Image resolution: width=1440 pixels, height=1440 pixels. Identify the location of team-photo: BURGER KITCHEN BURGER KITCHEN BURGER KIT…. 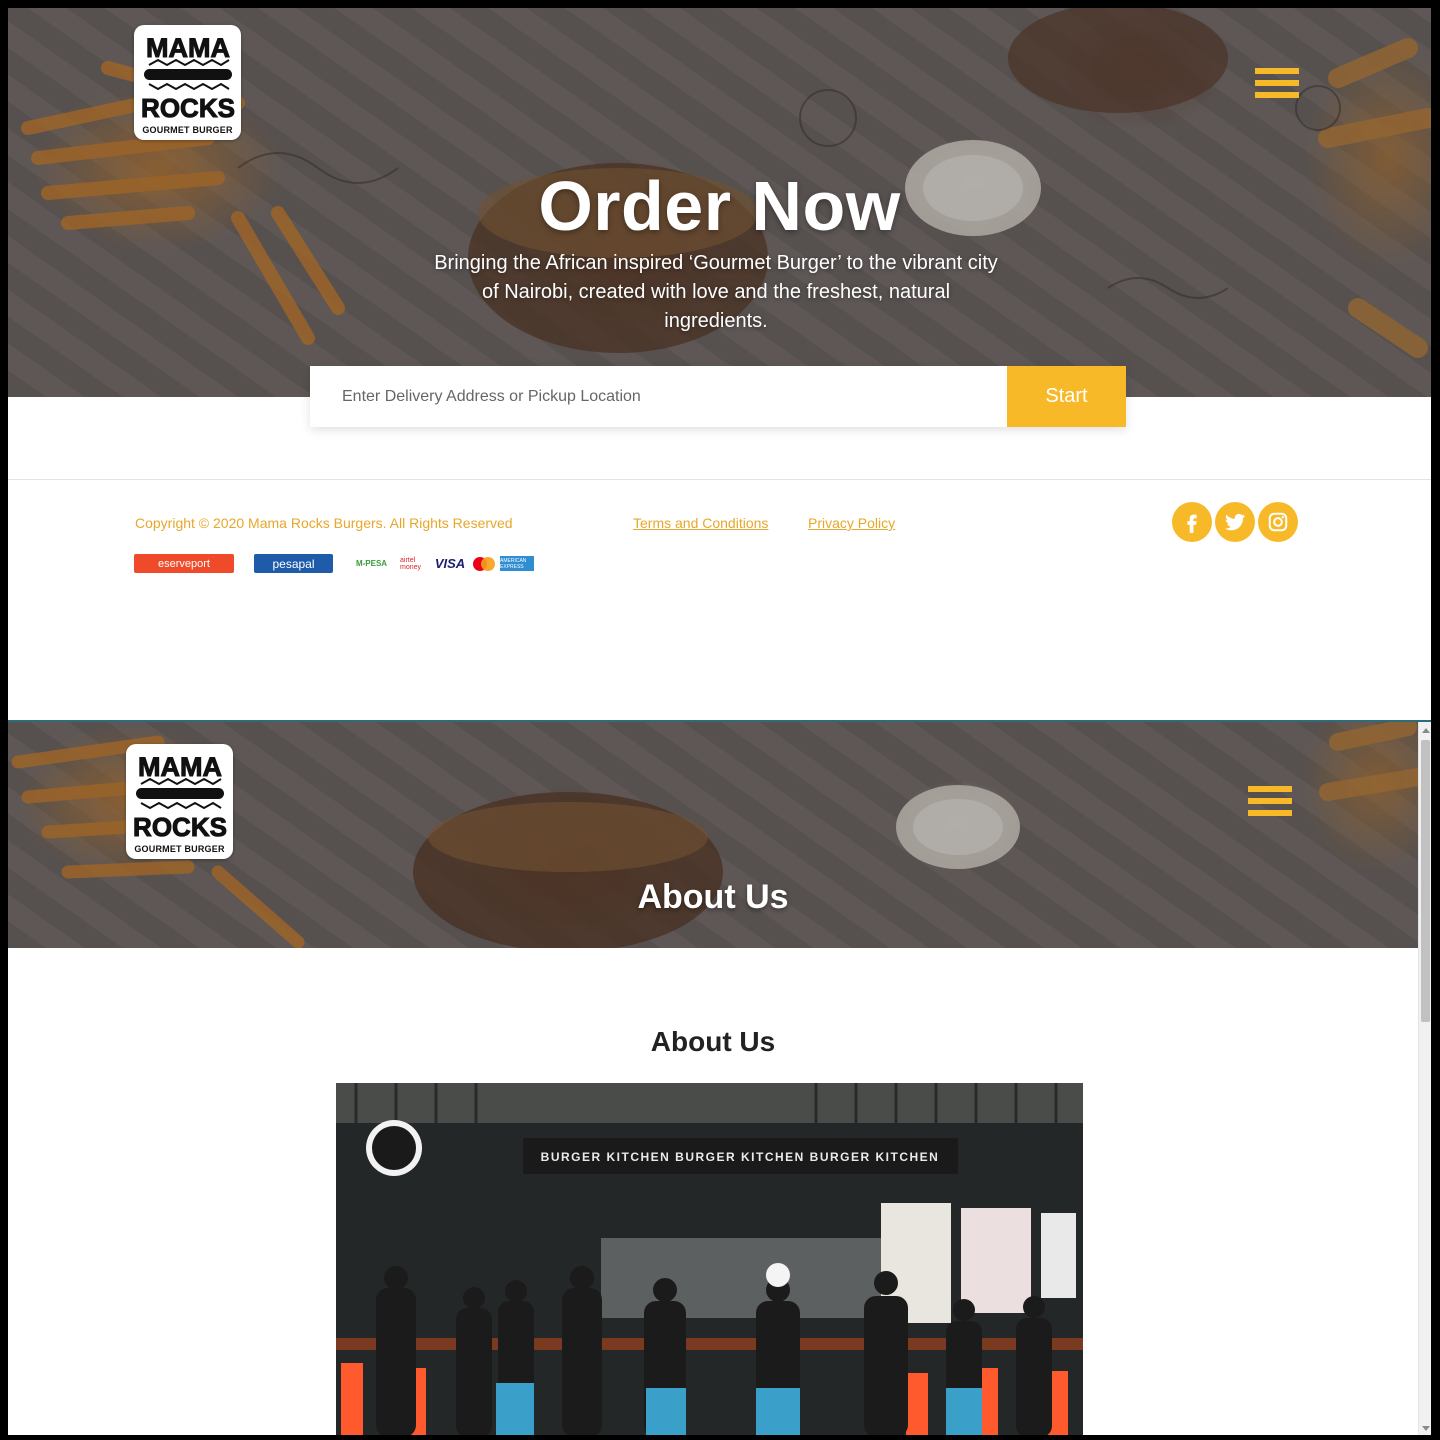
(709, 1259).